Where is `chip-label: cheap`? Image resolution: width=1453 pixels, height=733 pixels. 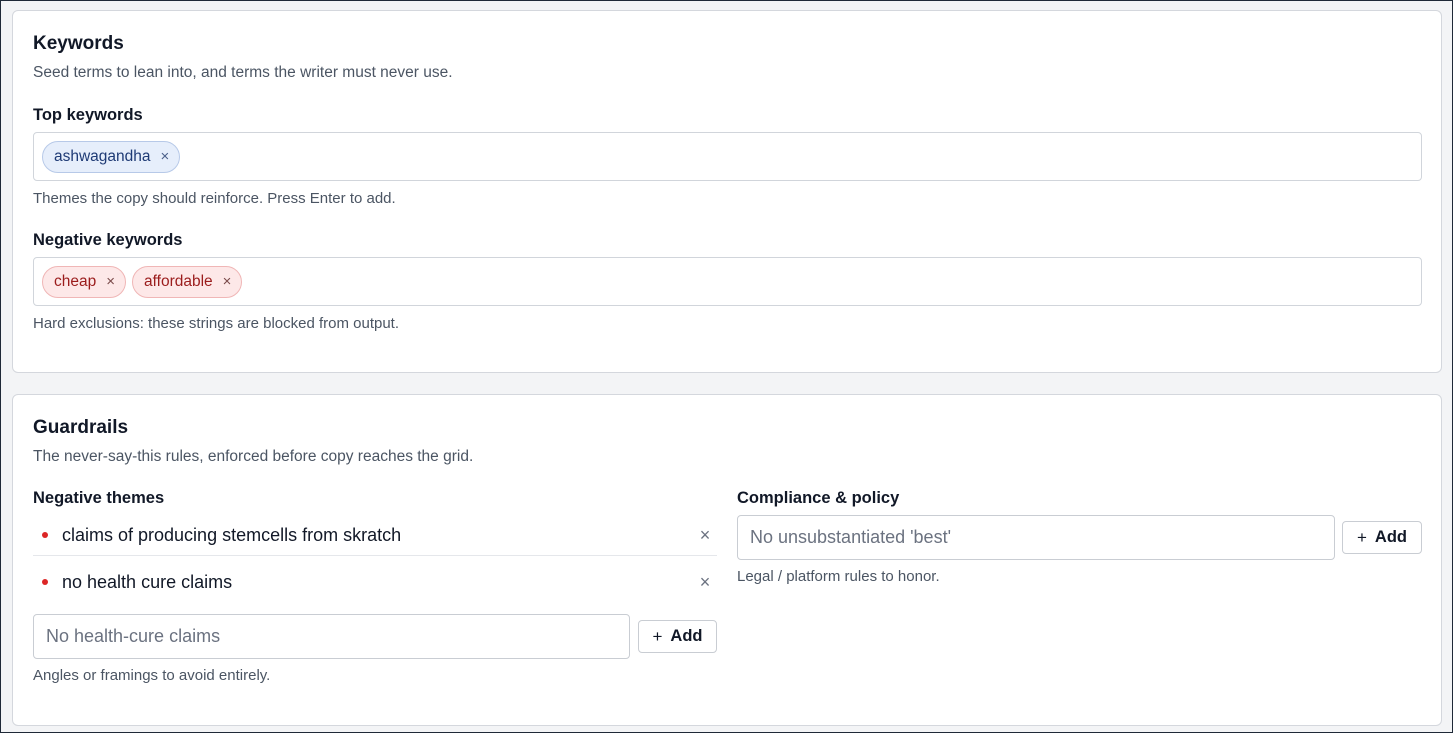 chip-label: cheap is located at coordinates (75, 281).